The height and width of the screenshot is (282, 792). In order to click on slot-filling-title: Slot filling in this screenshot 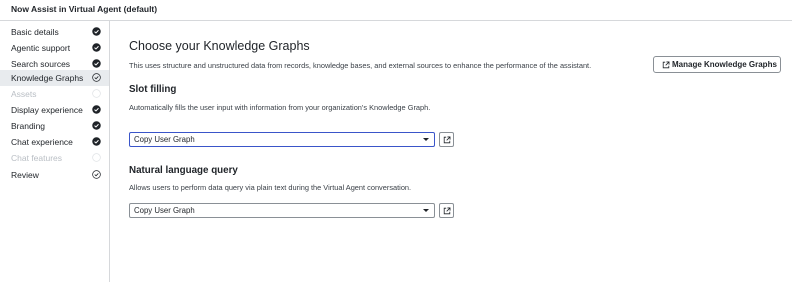, I will do `click(153, 89)`.